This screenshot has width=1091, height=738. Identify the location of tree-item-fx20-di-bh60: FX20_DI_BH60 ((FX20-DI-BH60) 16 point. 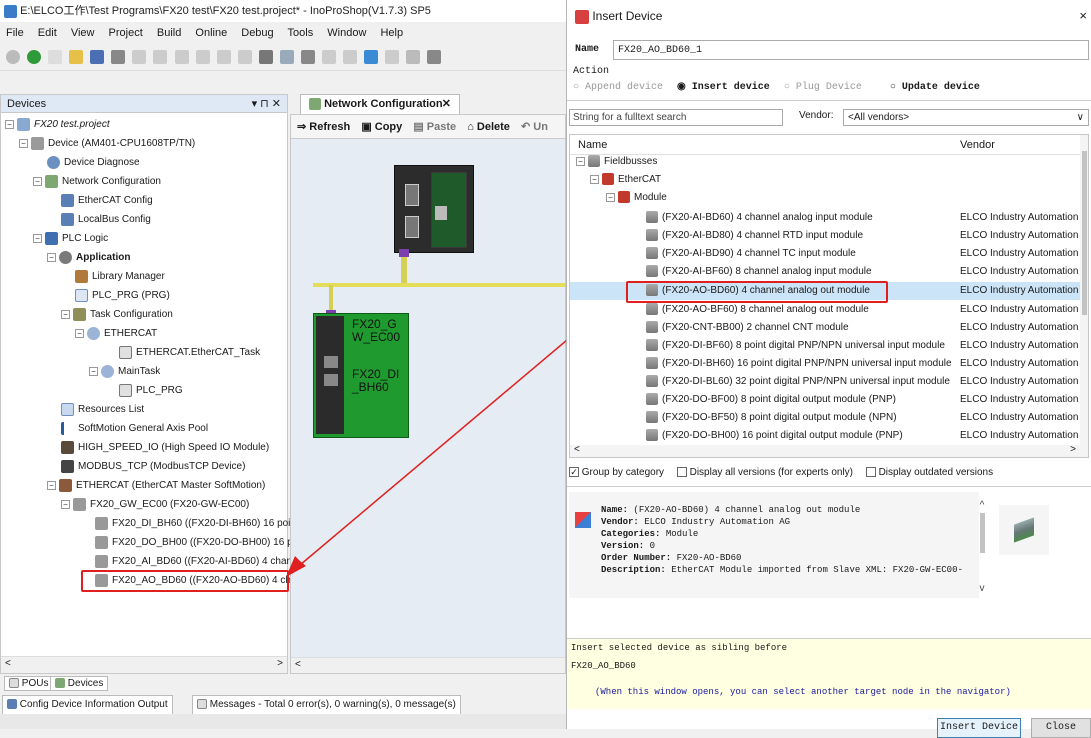
(197, 523).